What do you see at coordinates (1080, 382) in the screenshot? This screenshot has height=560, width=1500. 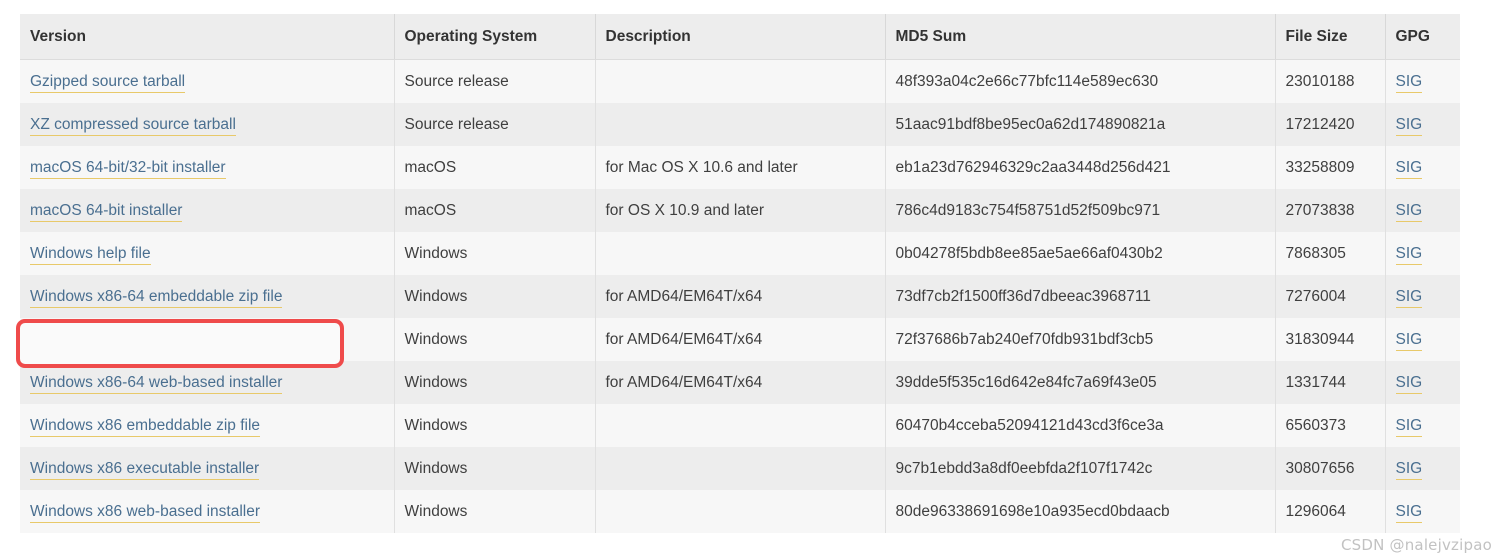 I see `cell-md5-sum: 39dde5f535c16d642e84fc7a69f43e05` at bounding box center [1080, 382].